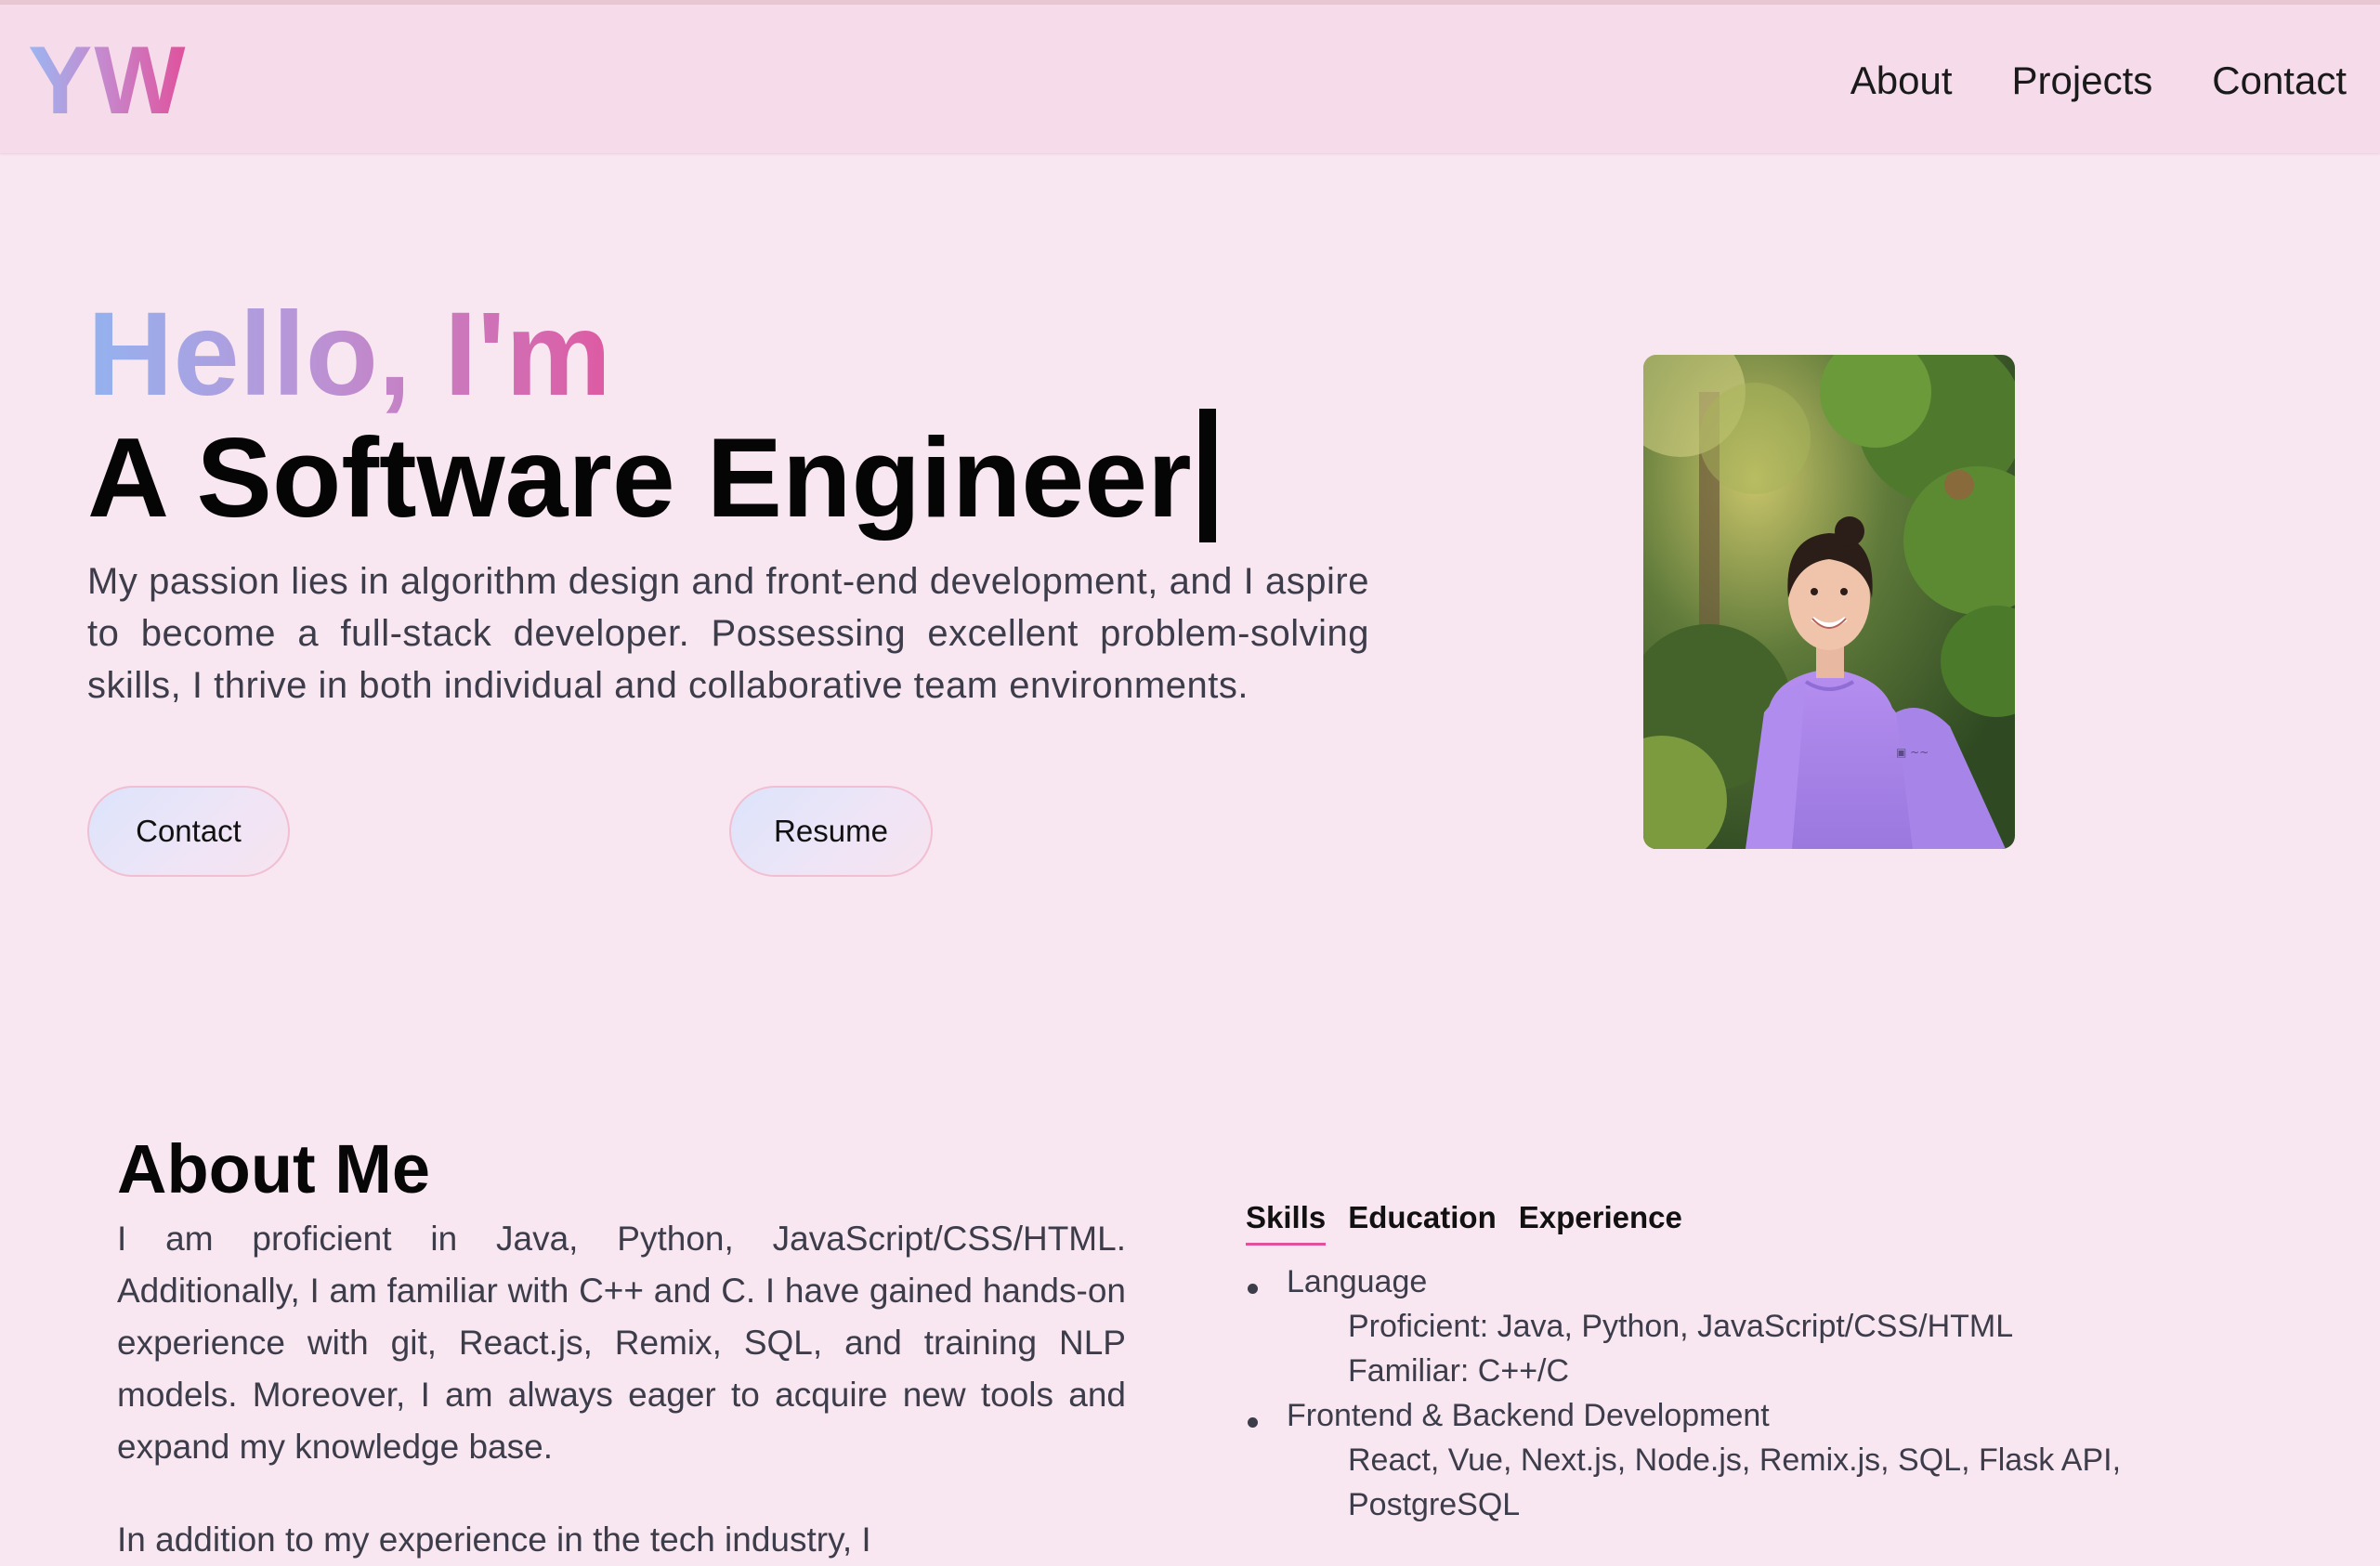  What do you see at coordinates (274, 1168) in the screenshot?
I see `about-title: About Me` at bounding box center [274, 1168].